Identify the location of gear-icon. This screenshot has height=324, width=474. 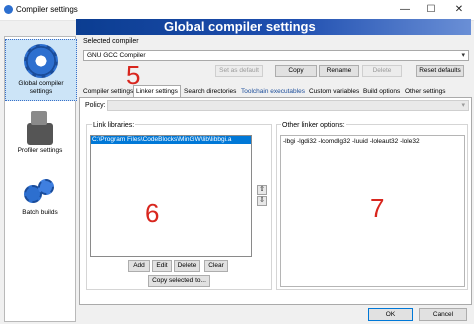
(41, 61).